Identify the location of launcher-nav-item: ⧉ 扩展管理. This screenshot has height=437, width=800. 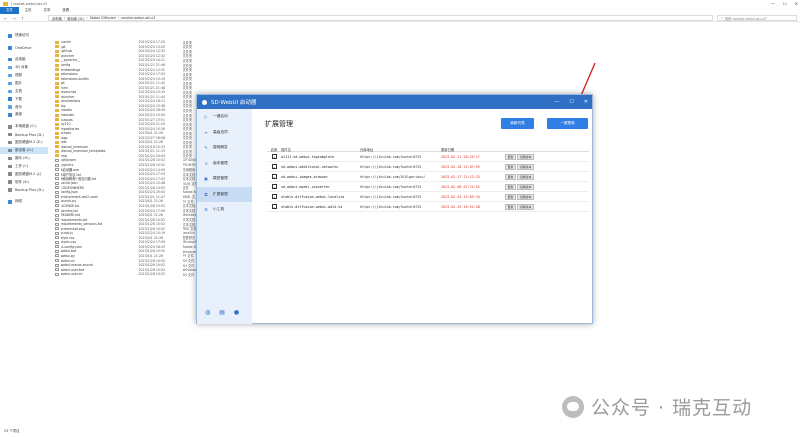
(224, 194).